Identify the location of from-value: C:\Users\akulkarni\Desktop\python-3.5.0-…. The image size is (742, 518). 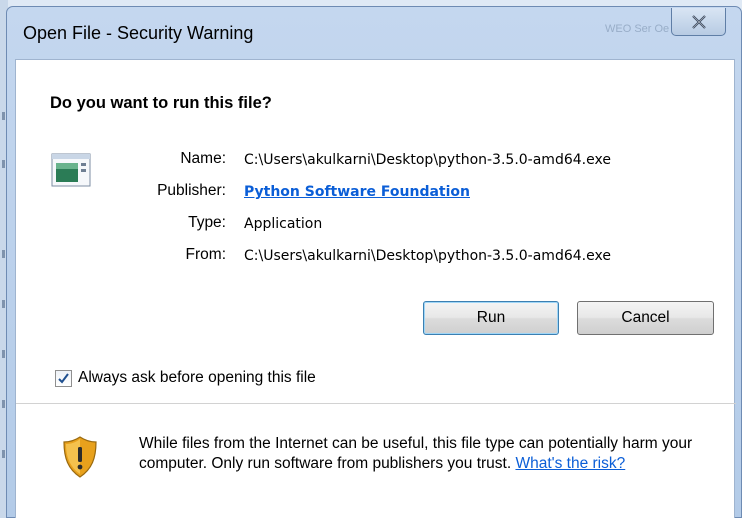
(427, 256).